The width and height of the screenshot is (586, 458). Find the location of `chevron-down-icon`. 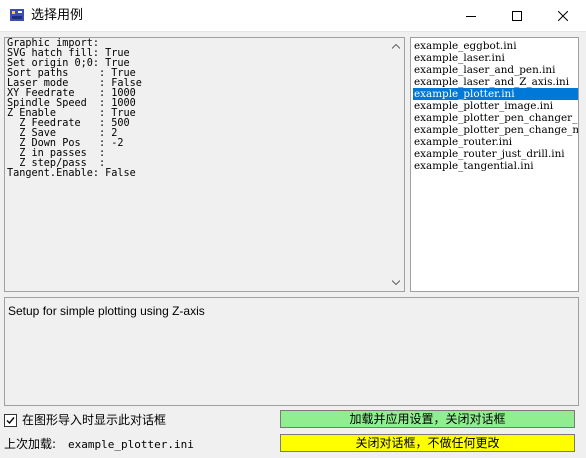

chevron-down-icon is located at coordinates (395, 282).